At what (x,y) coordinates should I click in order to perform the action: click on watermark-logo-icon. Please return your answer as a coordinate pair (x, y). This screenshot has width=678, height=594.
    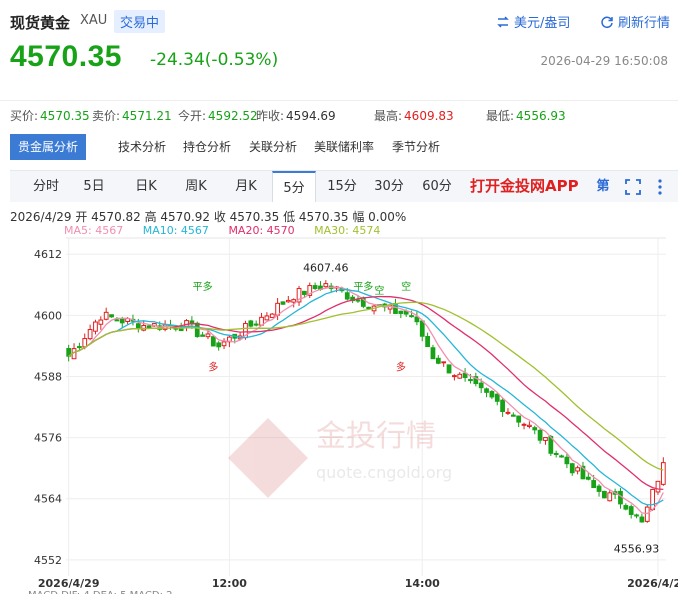
    Looking at the image, I should click on (268, 458).